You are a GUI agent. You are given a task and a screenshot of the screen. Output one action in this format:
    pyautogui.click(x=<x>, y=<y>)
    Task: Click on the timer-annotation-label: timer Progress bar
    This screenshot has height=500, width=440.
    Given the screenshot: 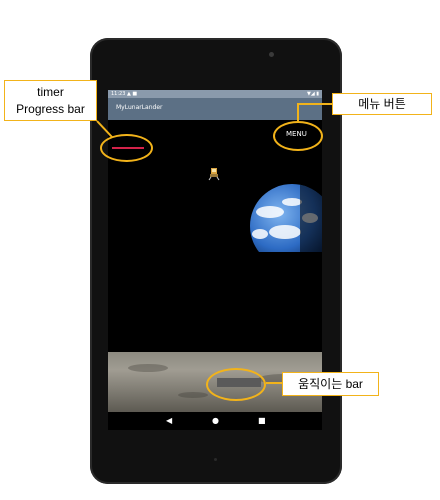 What is the action you would take?
    pyautogui.click(x=50, y=100)
    